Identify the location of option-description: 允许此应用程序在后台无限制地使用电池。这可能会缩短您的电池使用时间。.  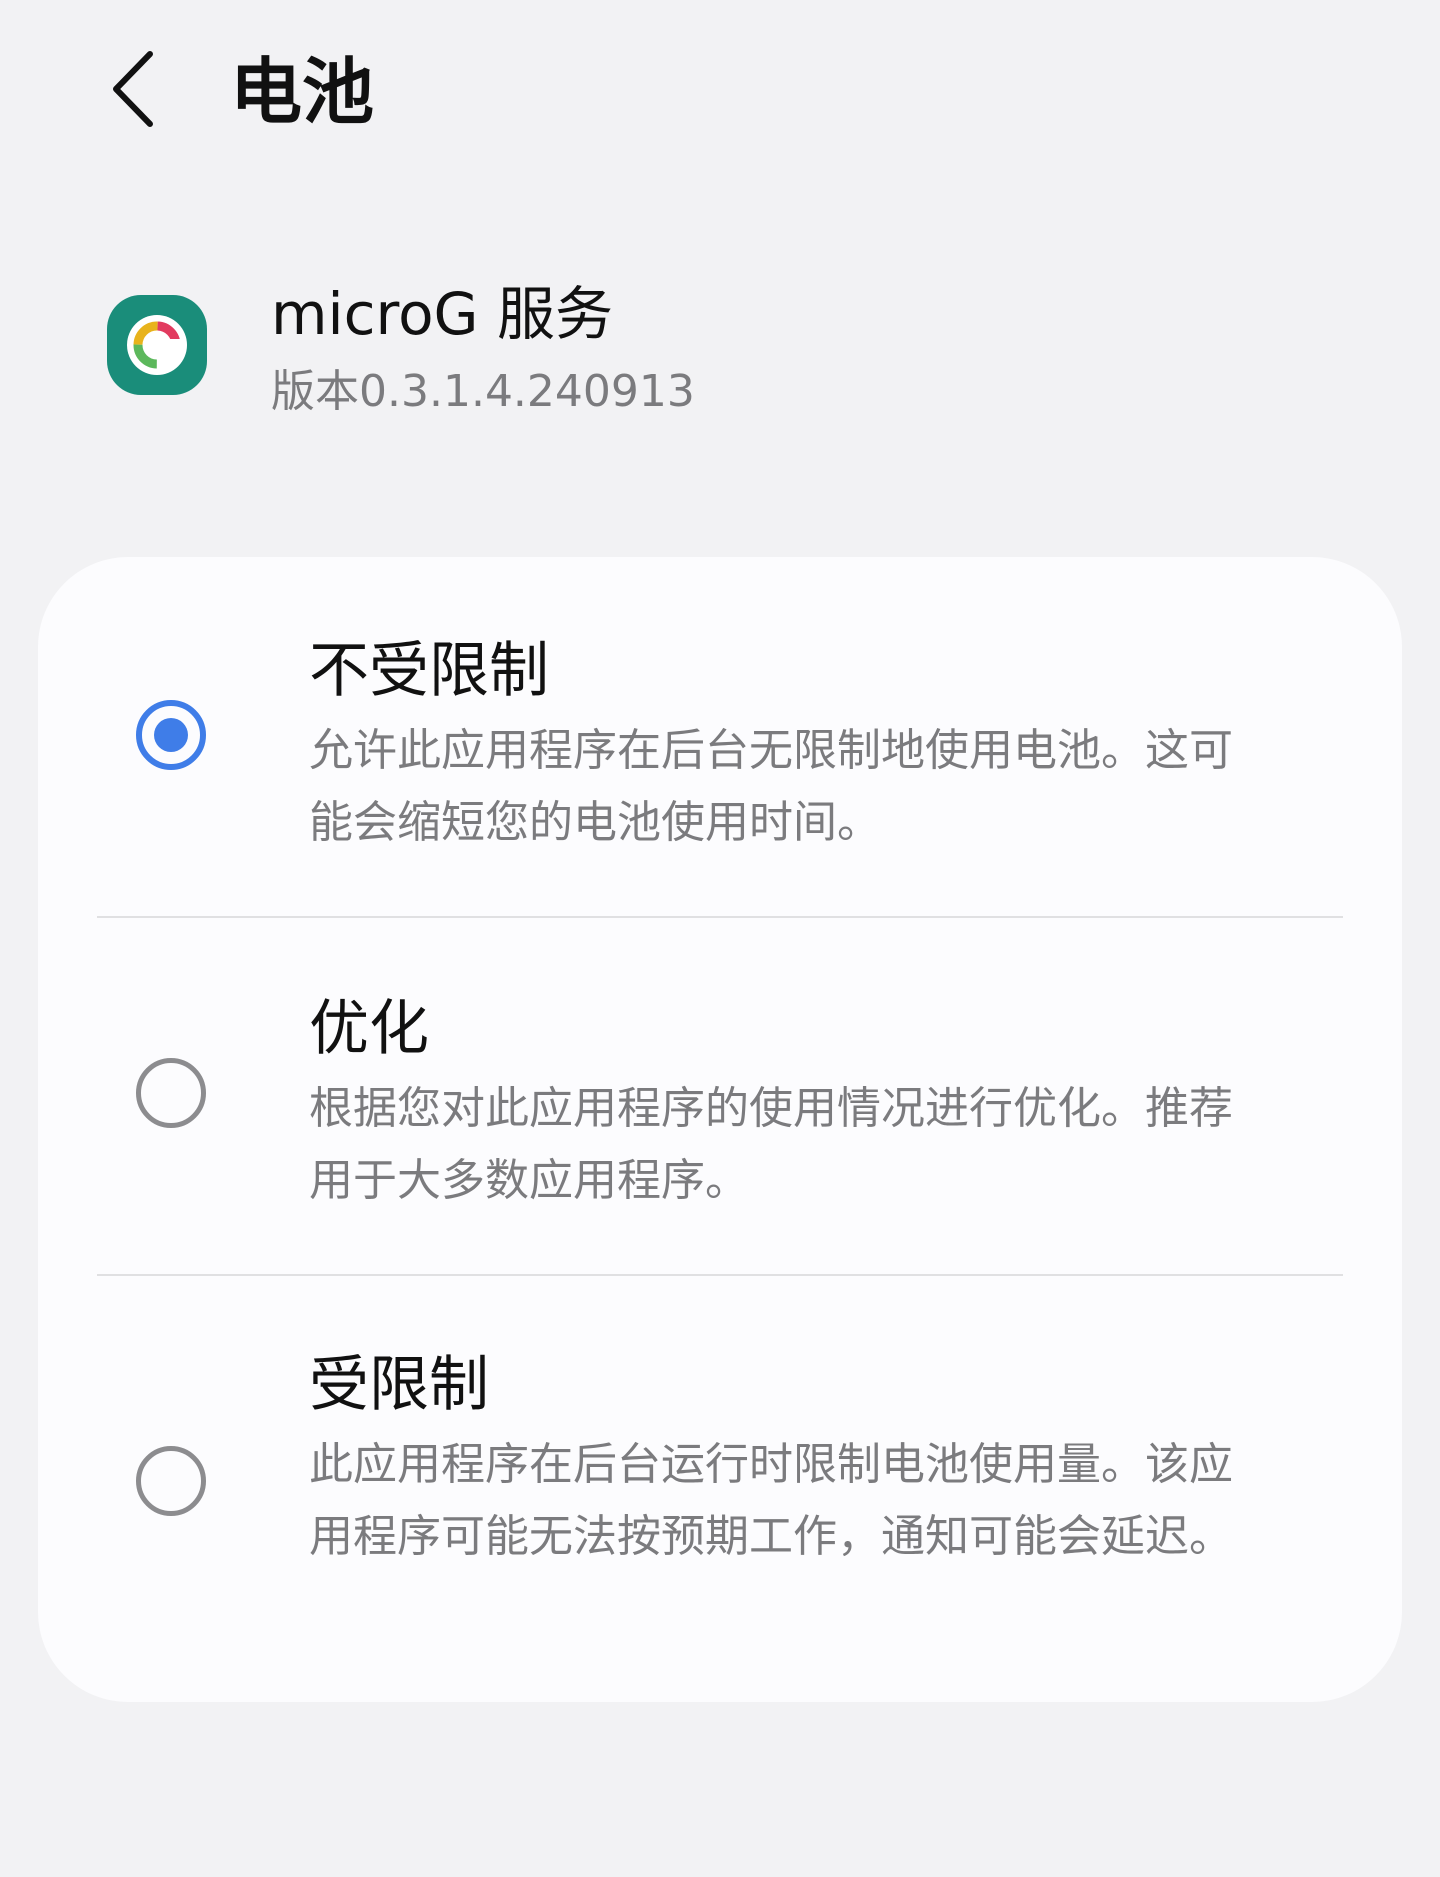
(771, 786).